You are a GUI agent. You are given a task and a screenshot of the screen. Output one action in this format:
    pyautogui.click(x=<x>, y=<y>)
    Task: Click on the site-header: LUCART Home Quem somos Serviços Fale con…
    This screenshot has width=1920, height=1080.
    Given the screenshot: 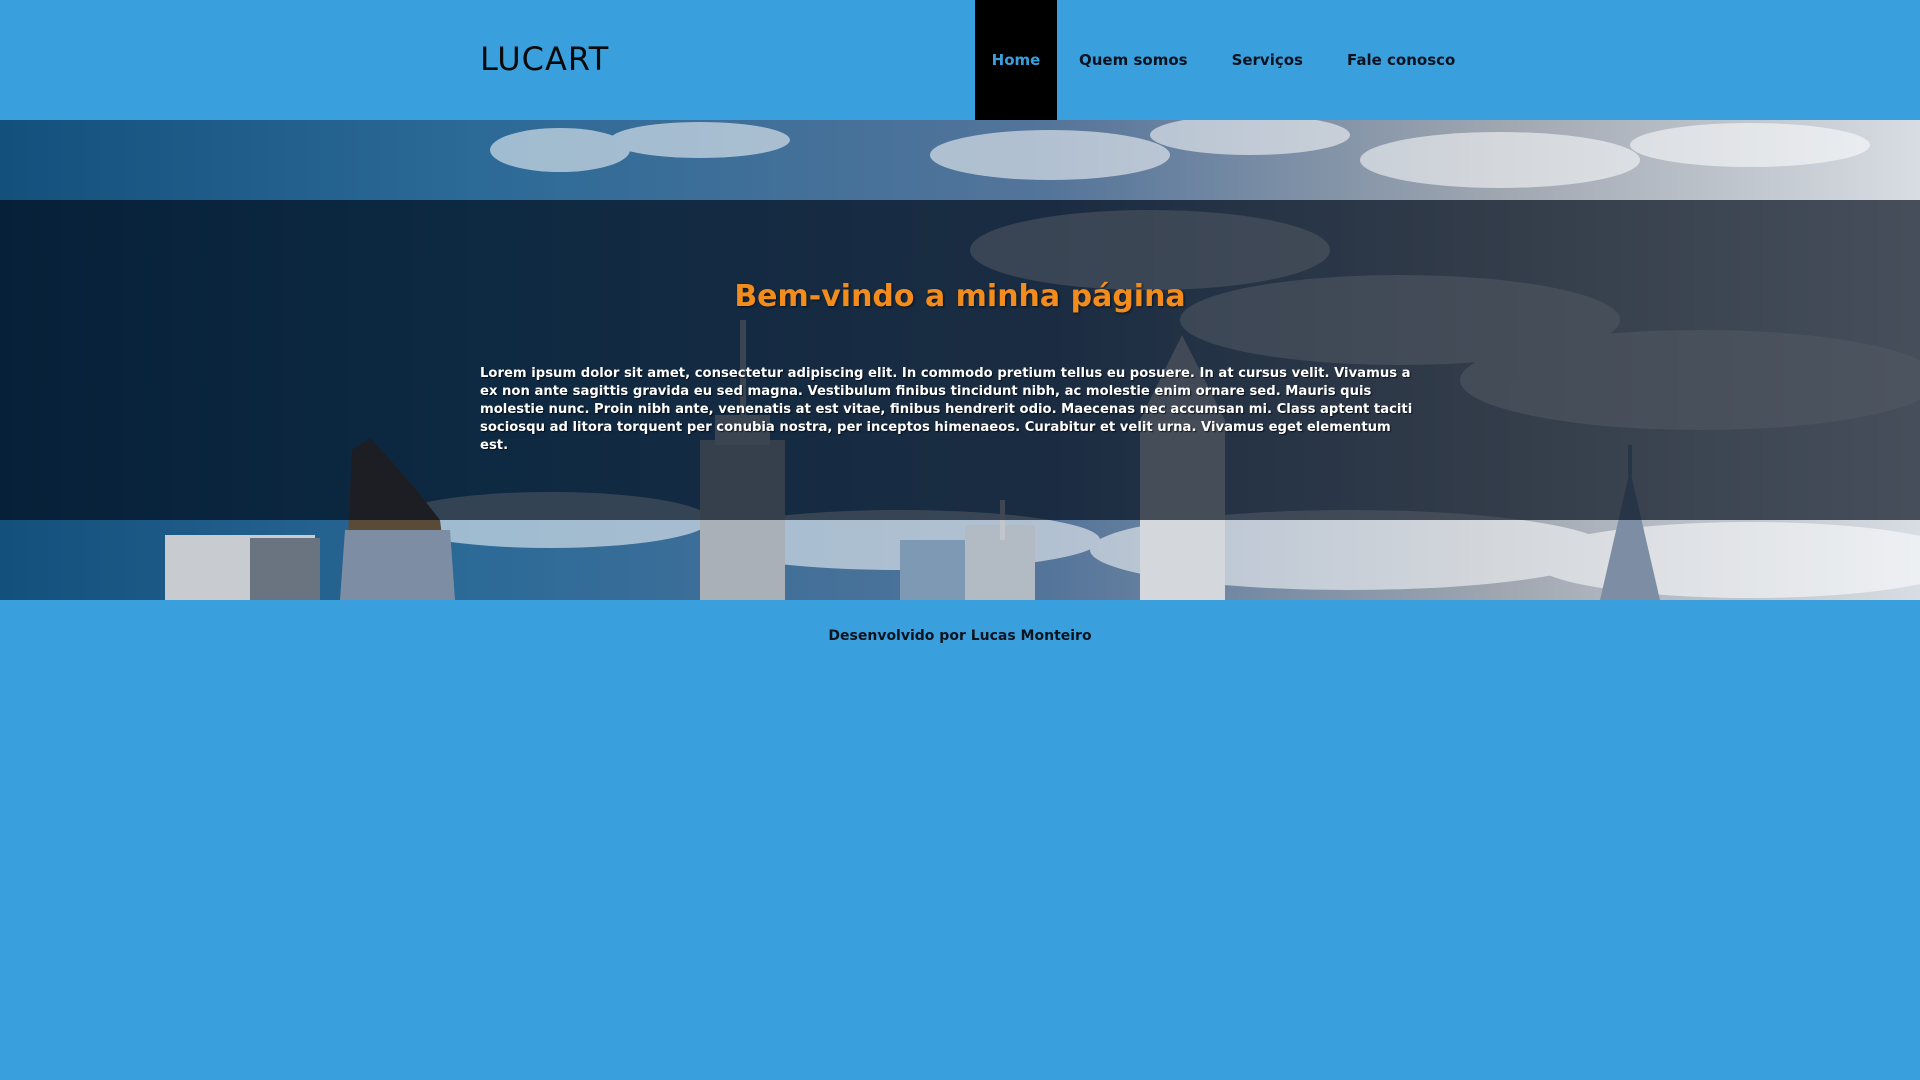 What is the action you would take?
    pyautogui.click(x=960, y=60)
    